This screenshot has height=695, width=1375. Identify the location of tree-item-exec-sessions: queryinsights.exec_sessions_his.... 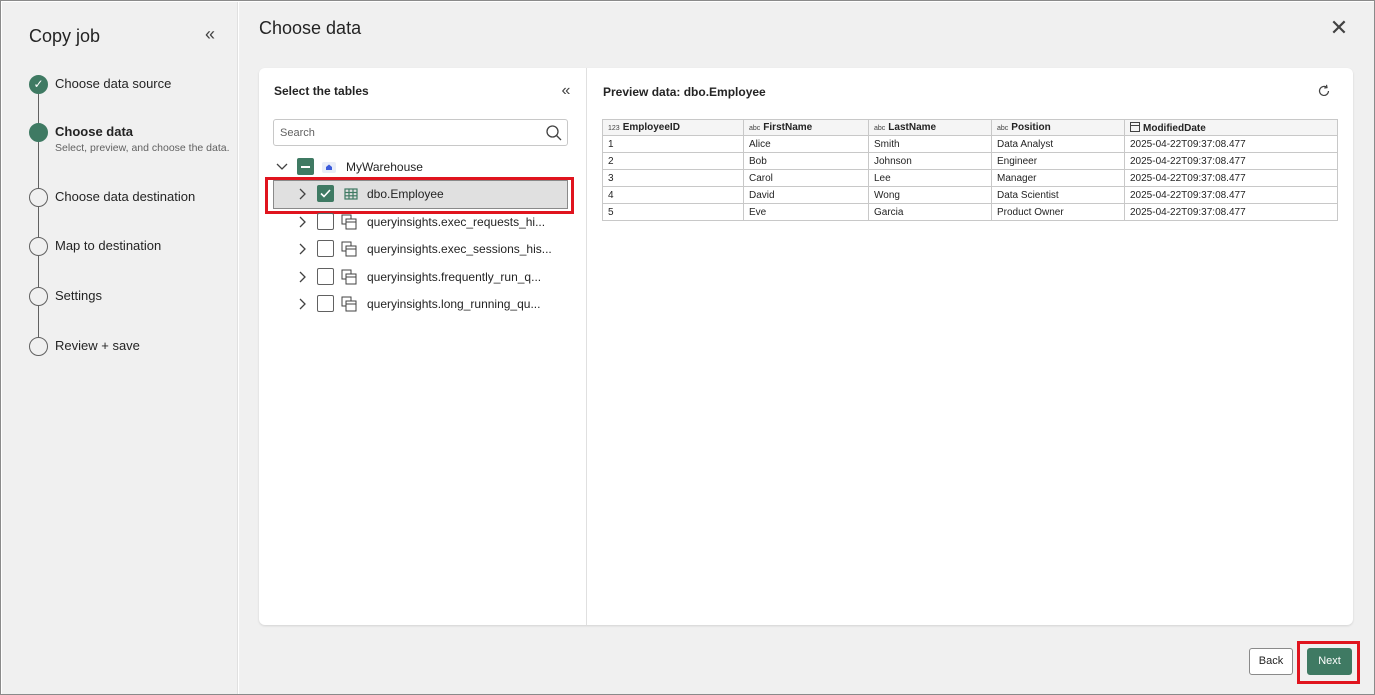
(423, 249).